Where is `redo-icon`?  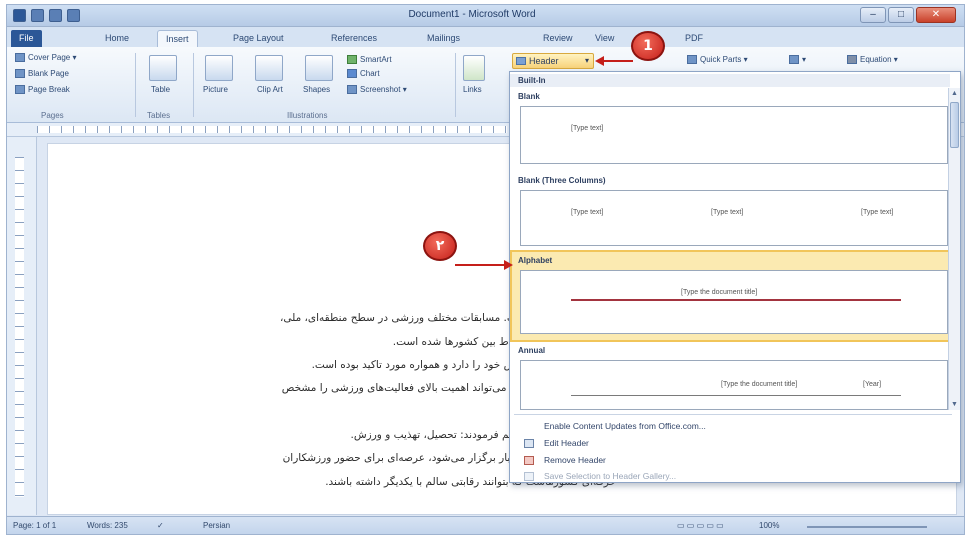 redo-icon is located at coordinates (73, 15).